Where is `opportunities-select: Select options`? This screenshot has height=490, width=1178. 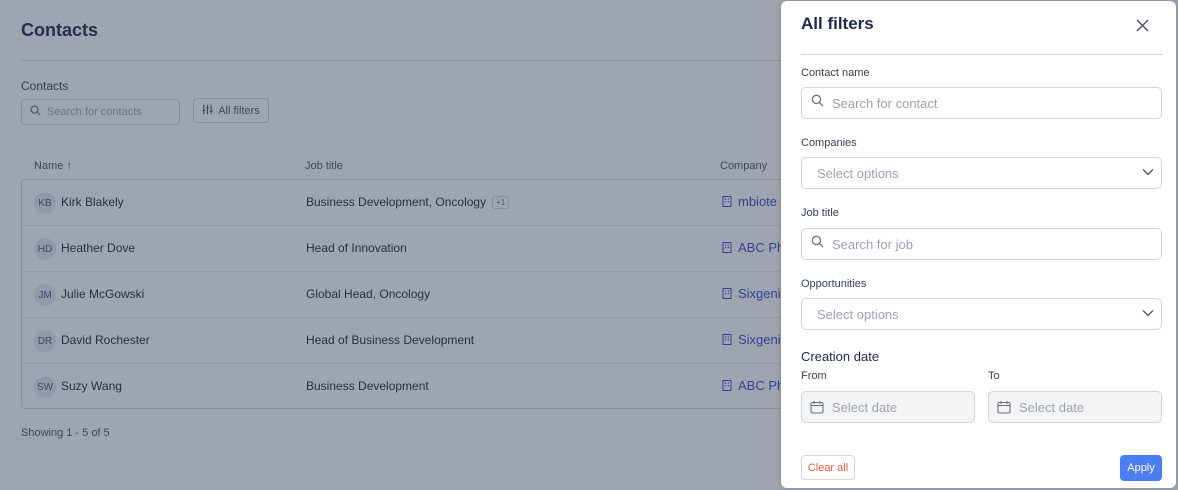
opportunities-select: Select options is located at coordinates (981, 314).